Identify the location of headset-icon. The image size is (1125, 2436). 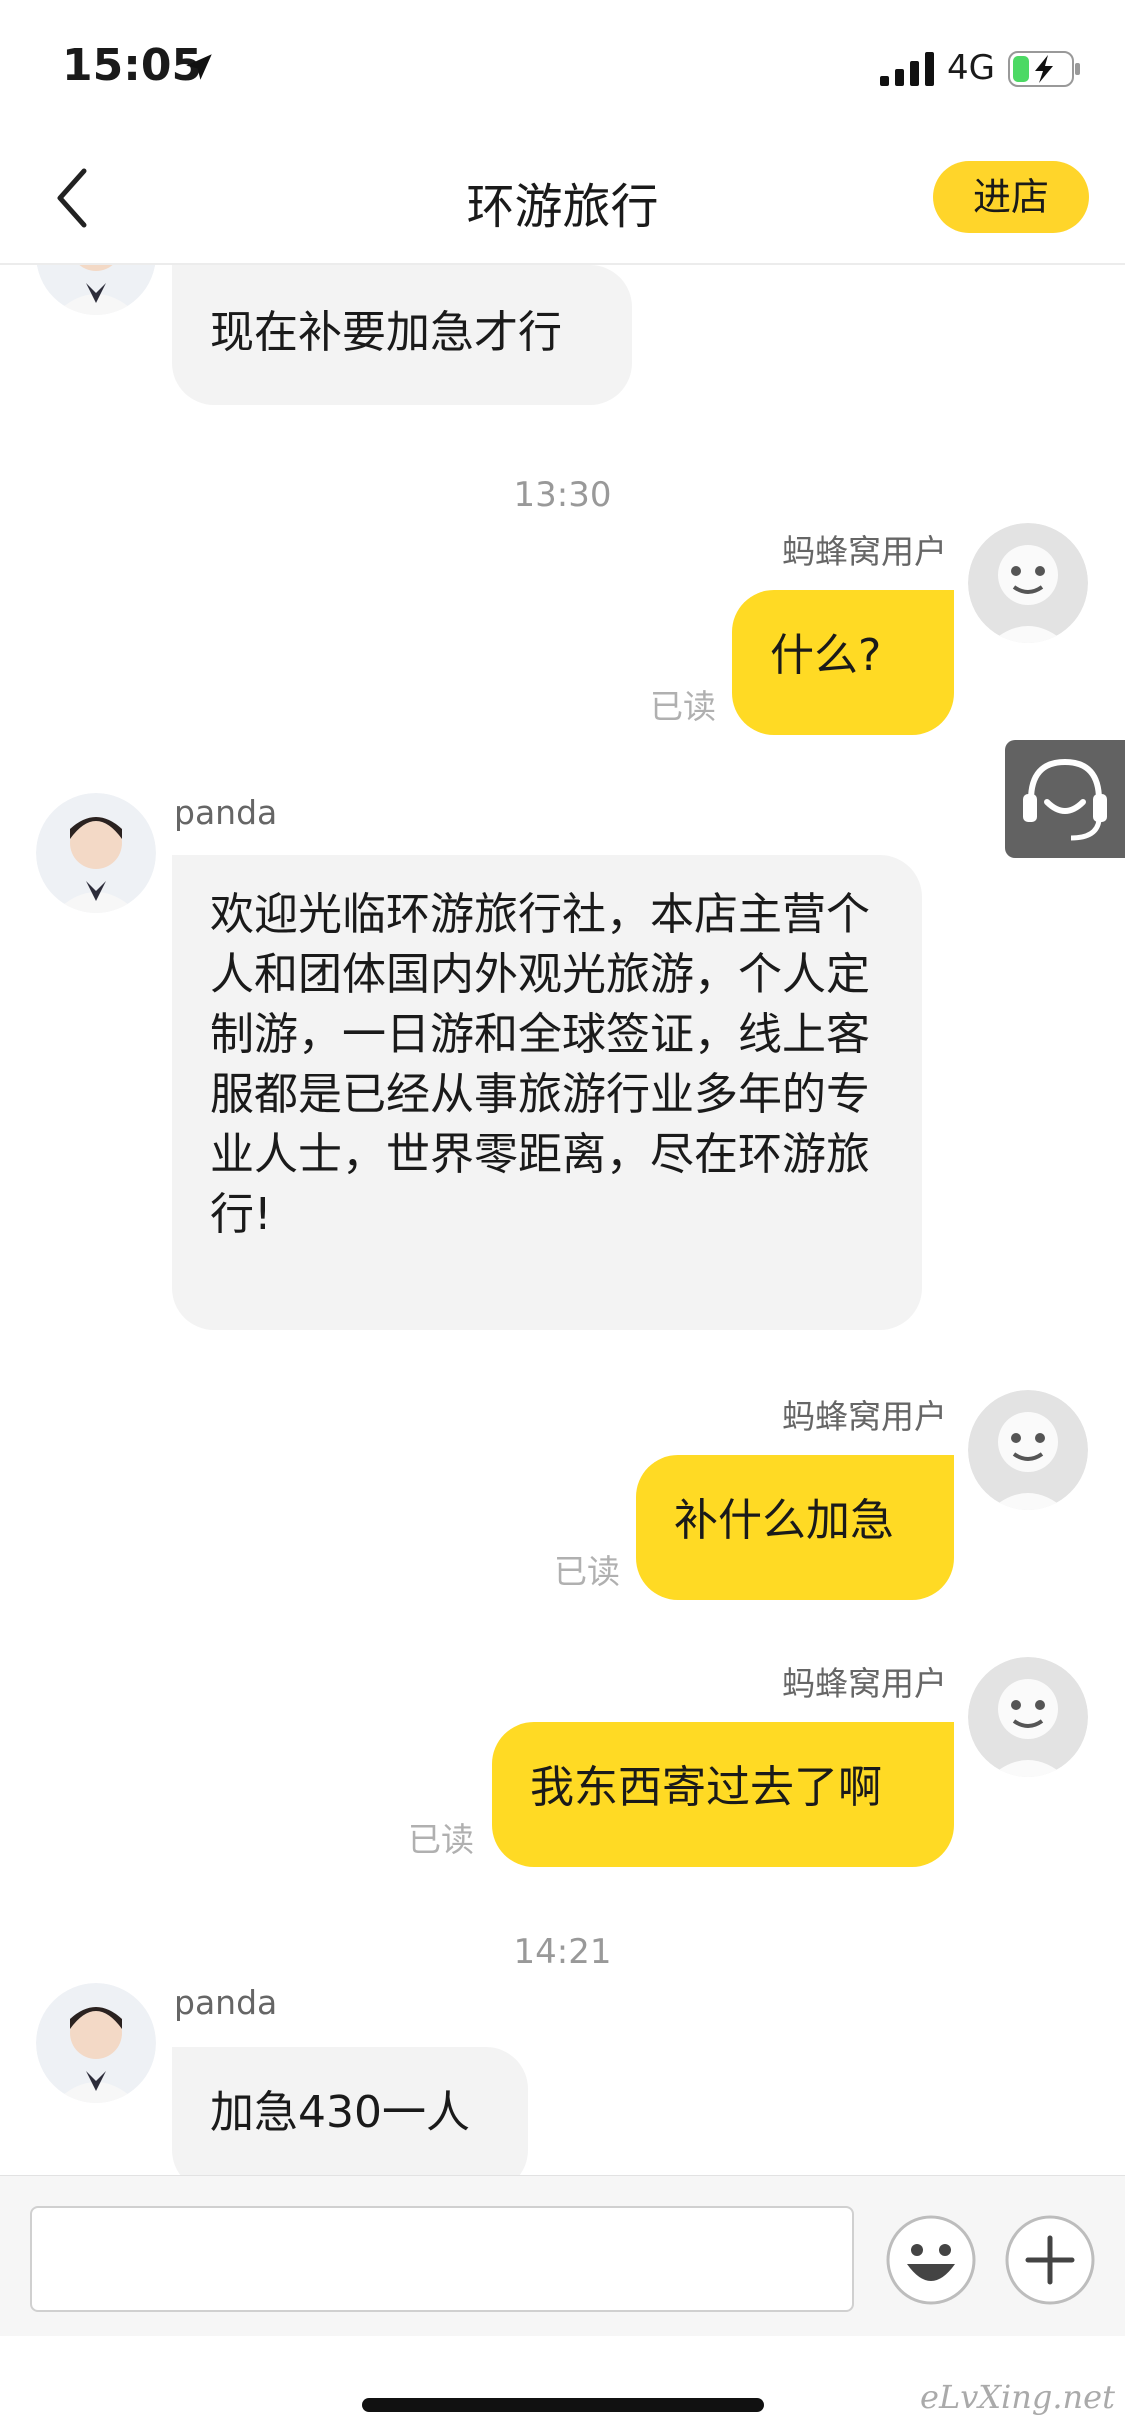
(1065, 799).